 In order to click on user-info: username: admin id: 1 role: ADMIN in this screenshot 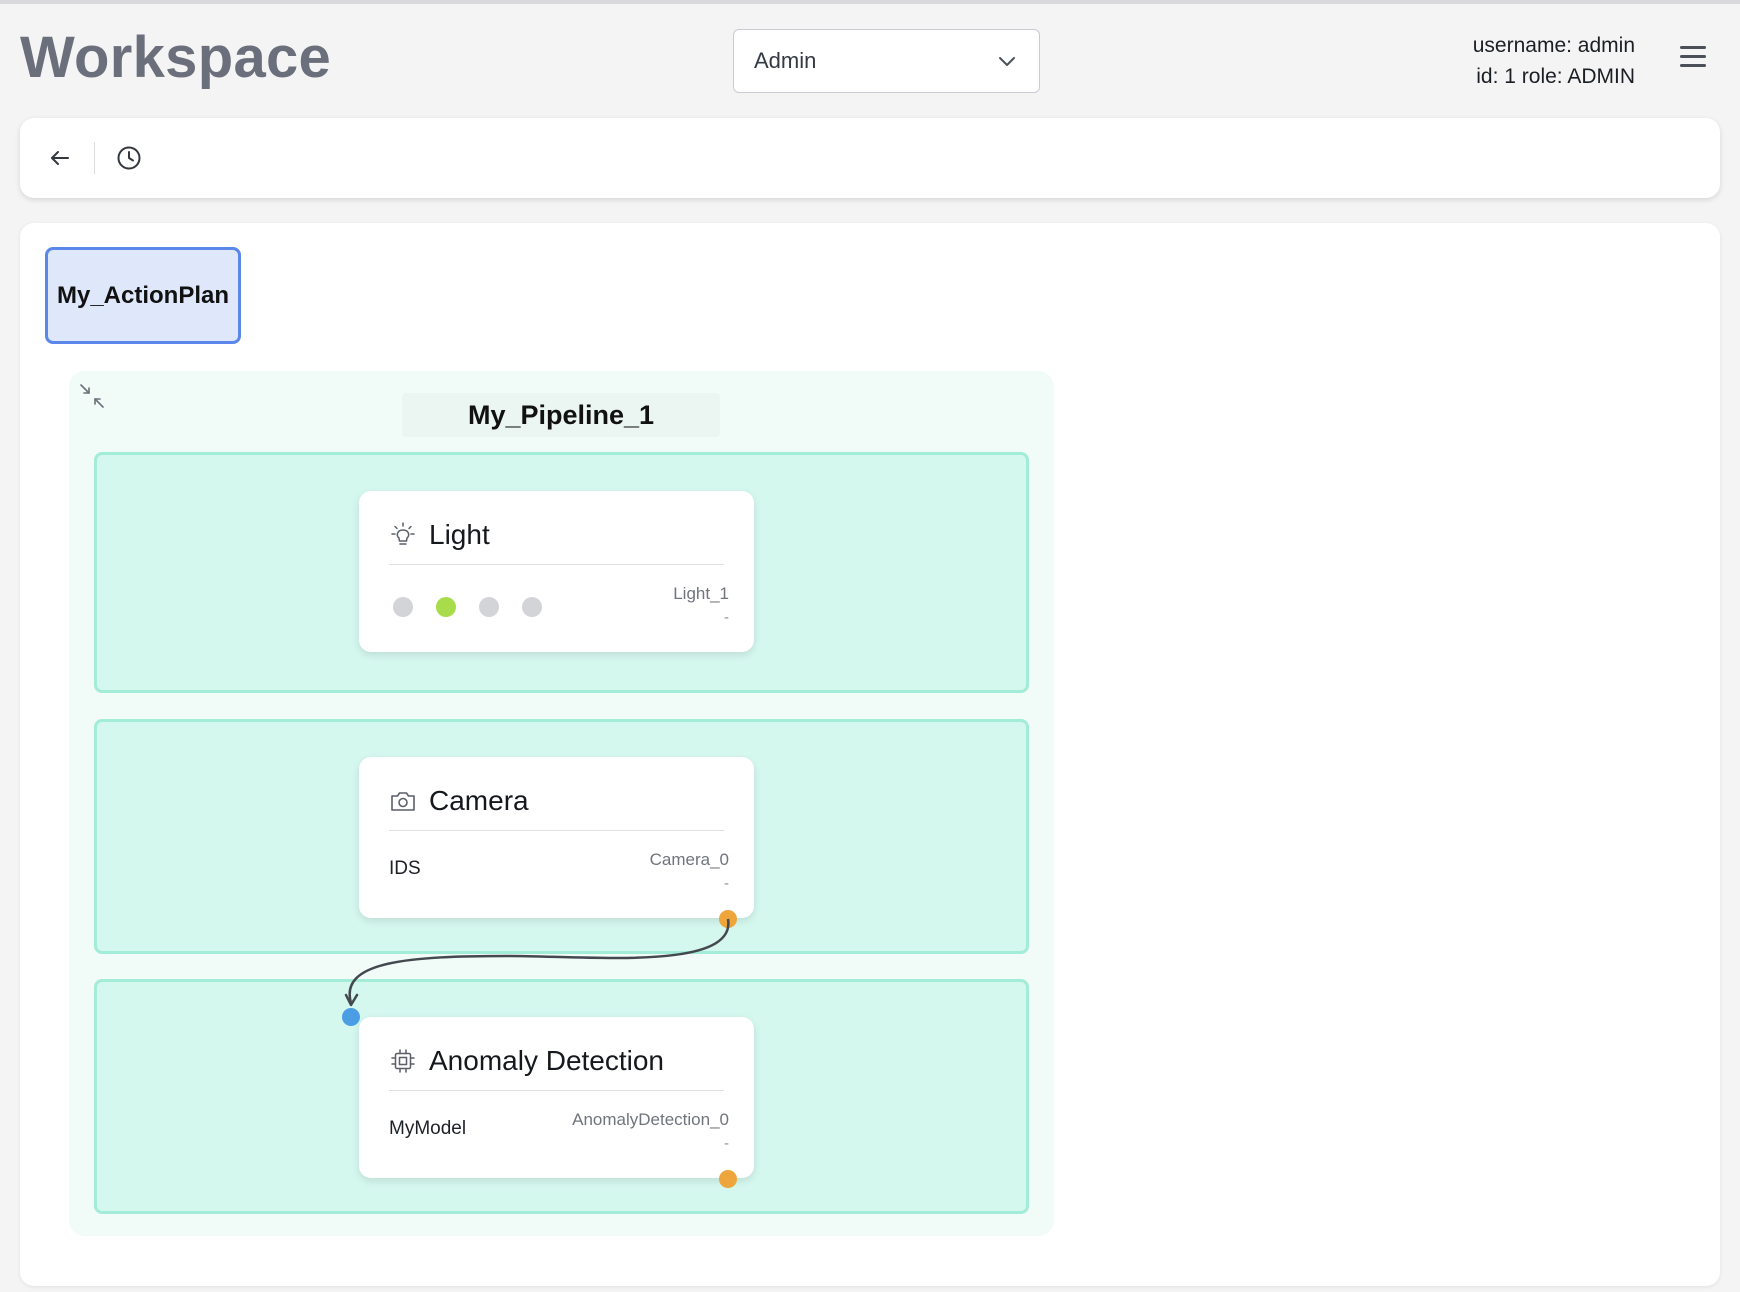, I will do `click(1550, 61)`.